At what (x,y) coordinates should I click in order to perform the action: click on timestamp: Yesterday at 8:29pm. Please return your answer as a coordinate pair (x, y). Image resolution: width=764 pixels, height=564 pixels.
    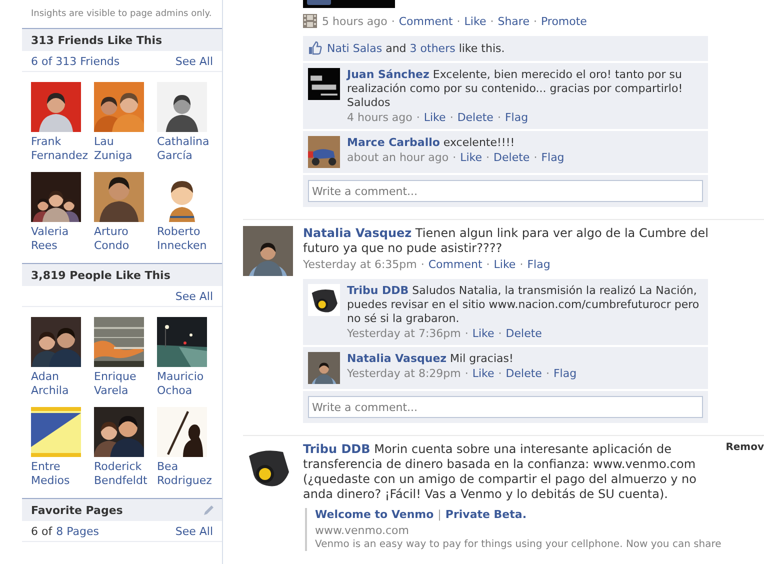
    Looking at the image, I should click on (404, 373).